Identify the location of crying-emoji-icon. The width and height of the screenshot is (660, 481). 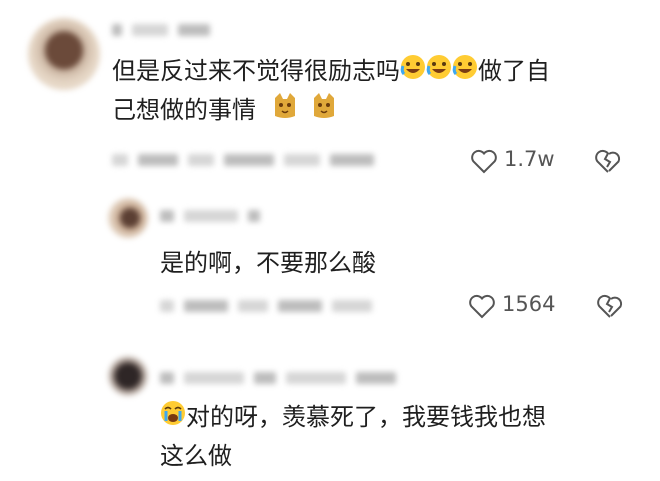
(173, 418).